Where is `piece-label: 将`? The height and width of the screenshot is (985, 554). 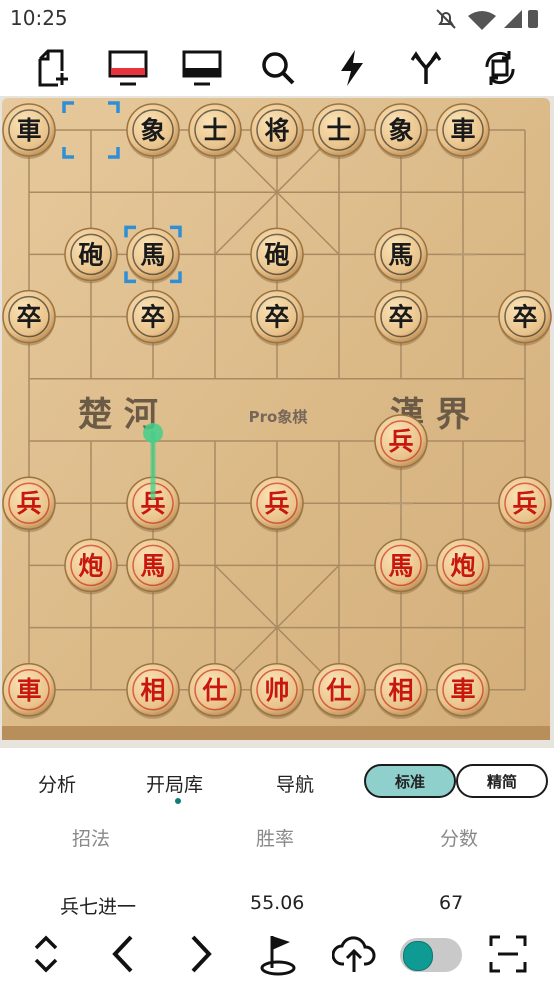
piece-label: 将 is located at coordinates (276, 130).